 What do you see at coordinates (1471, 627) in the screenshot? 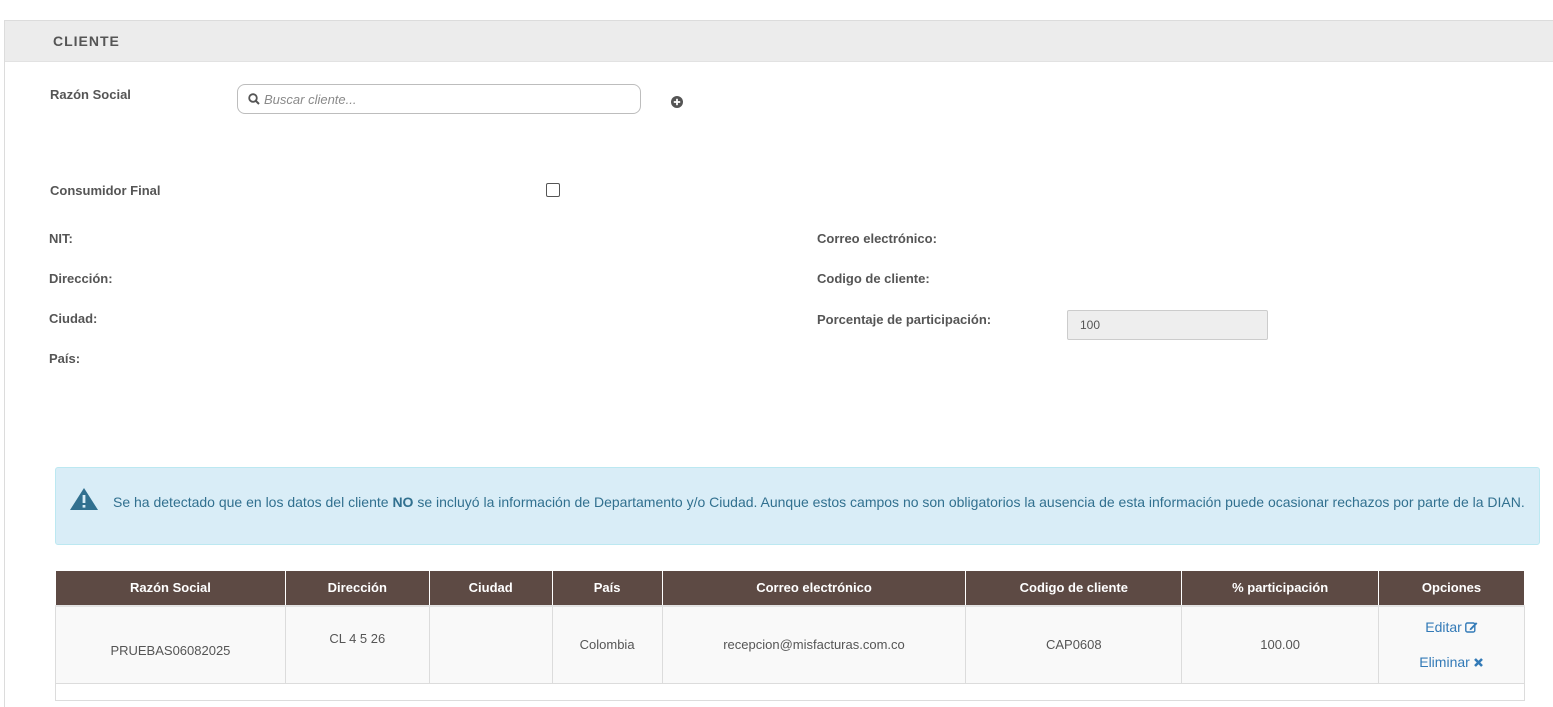
I see `edit-icon` at bounding box center [1471, 627].